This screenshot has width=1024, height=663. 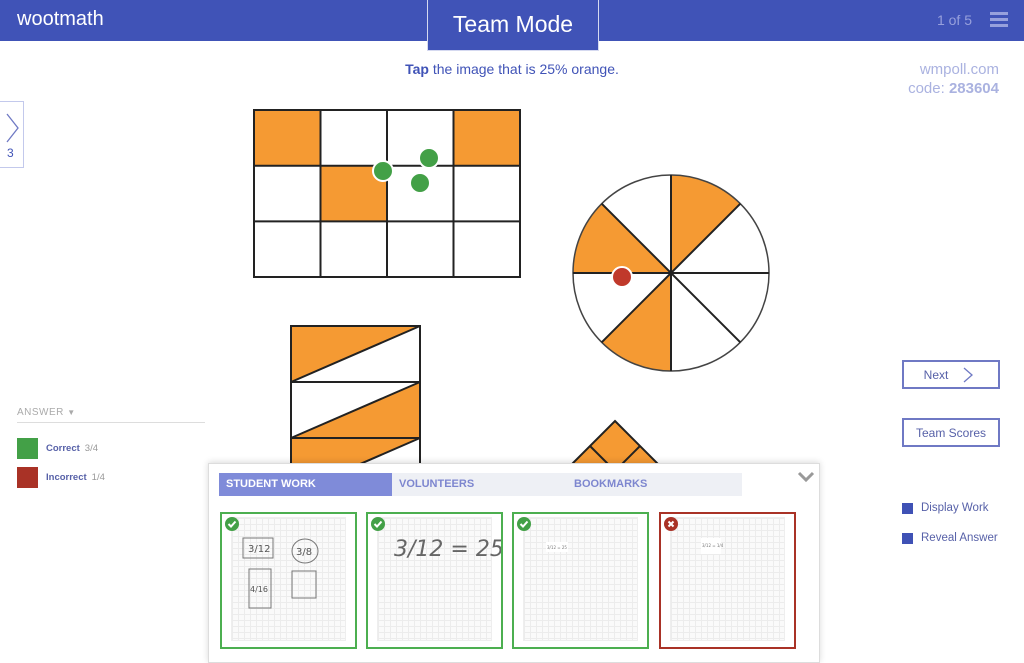 I want to click on question-prompt: Tap the image that is 25% orange., so click(x=512, y=69).